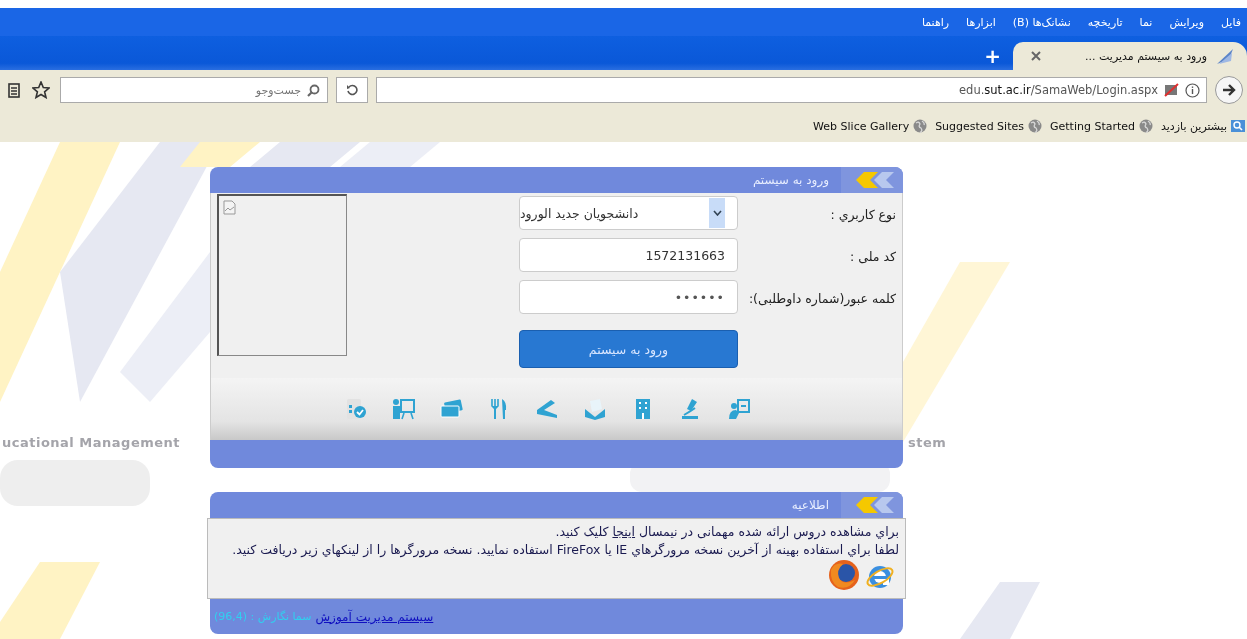 This screenshot has height=639, width=1247. Describe the element at coordinates (861, 126) in the screenshot. I see `bookmark-link: Web Slice Gallery` at that location.